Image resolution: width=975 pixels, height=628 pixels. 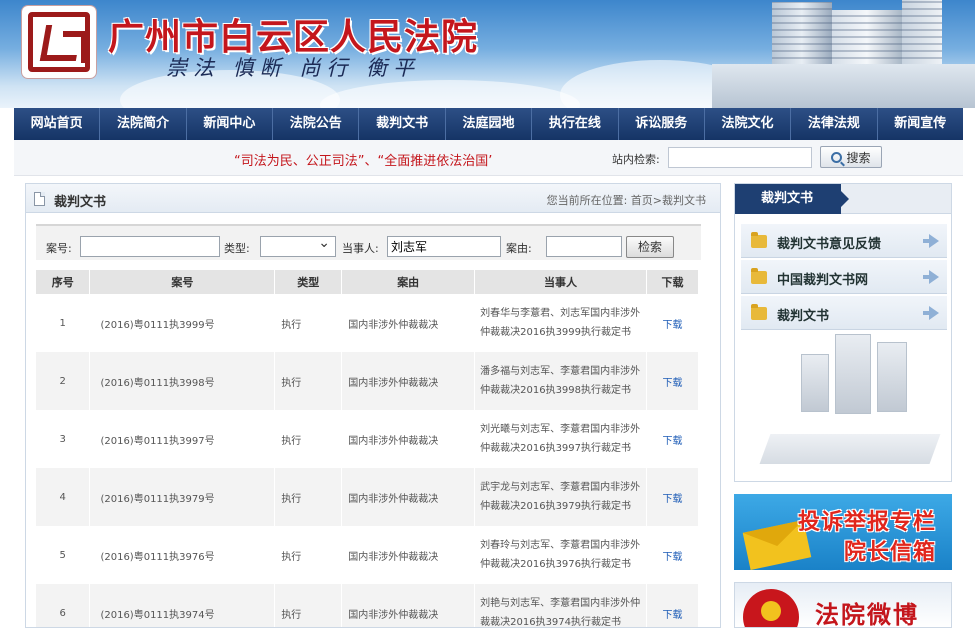 I want to click on nav-item-litigation-service: 诉讼服务, so click(x=662, y=124).